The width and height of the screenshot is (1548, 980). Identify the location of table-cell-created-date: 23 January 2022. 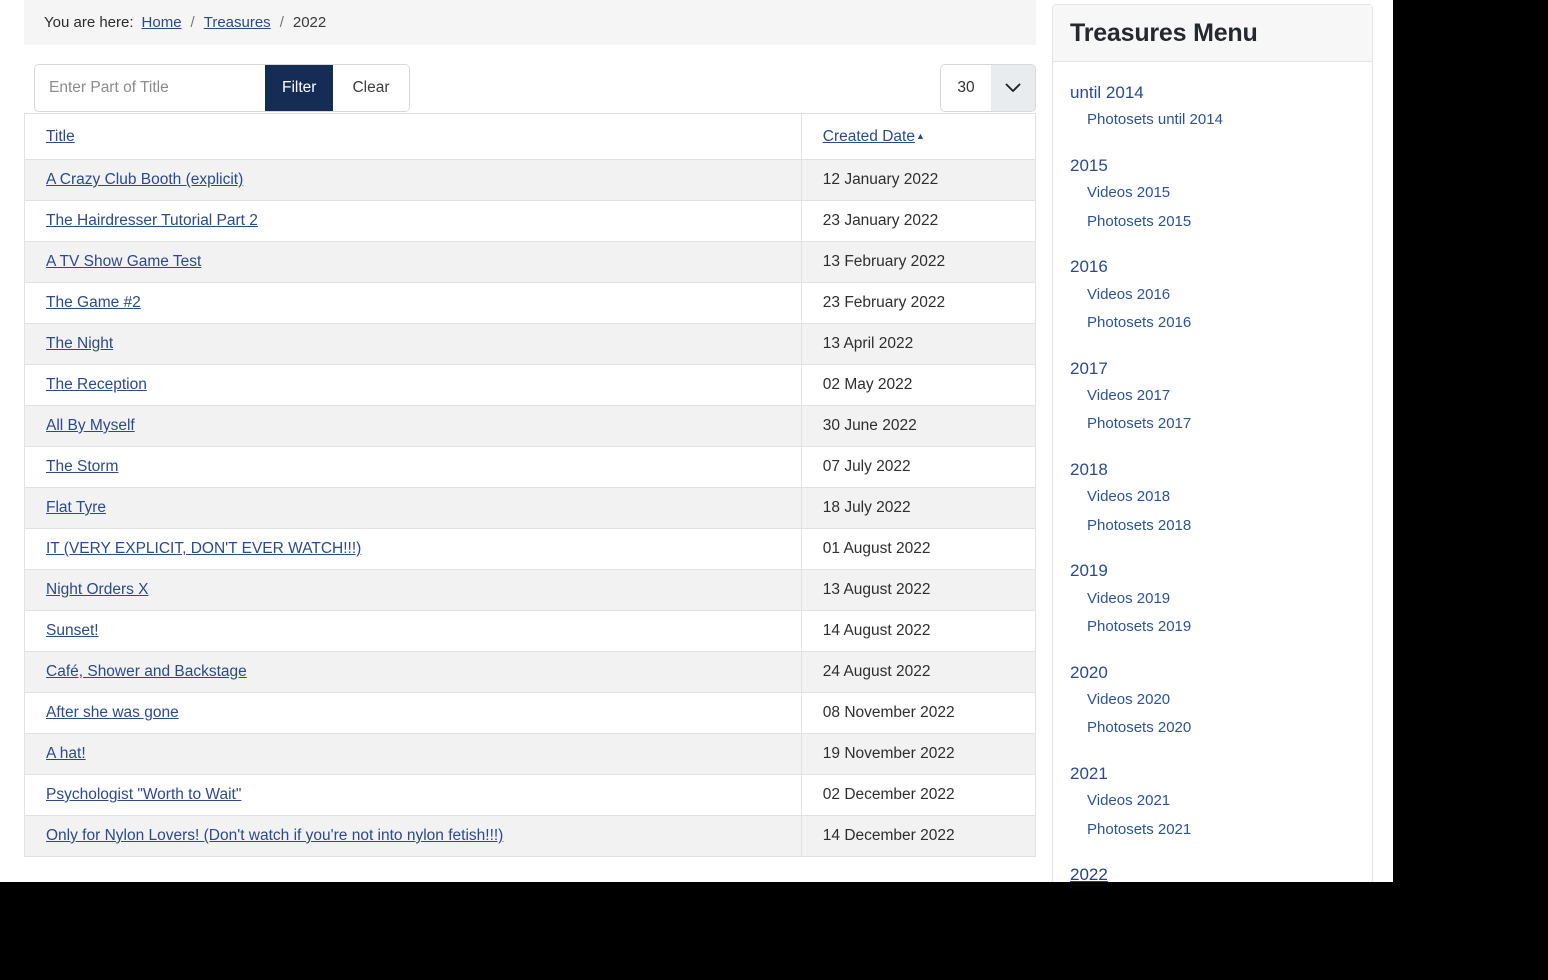
(918, 221).